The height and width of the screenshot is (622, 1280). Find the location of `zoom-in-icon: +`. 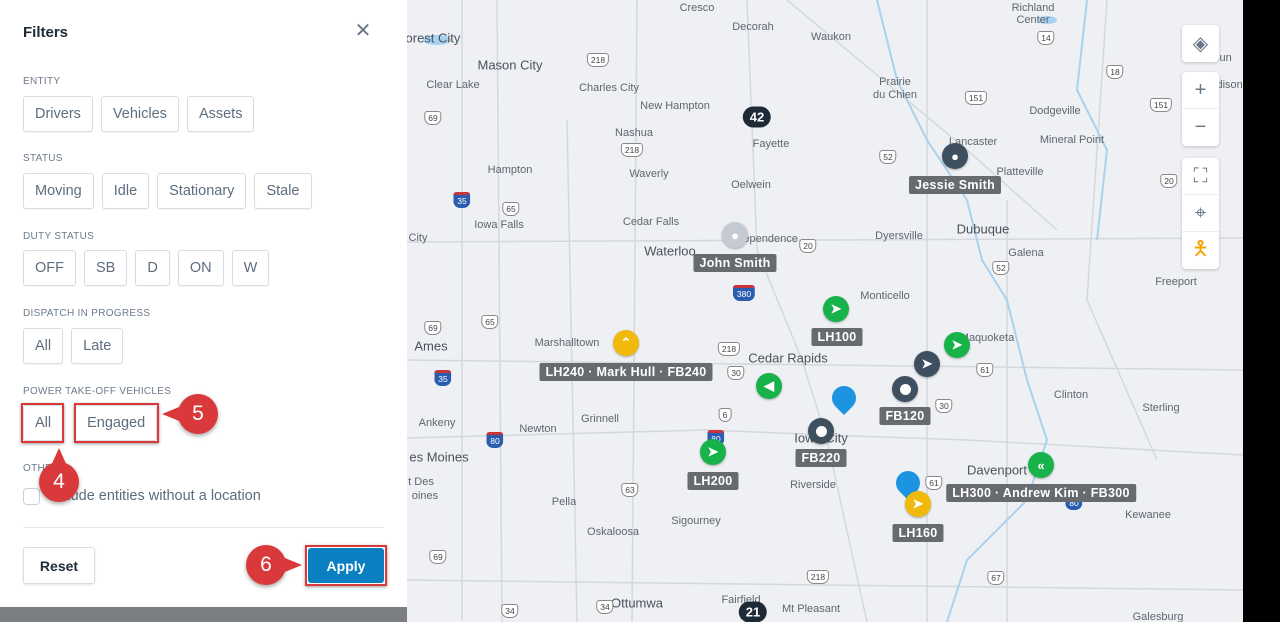

zoom-in-icon: + is located at coordinates (1200, 90).